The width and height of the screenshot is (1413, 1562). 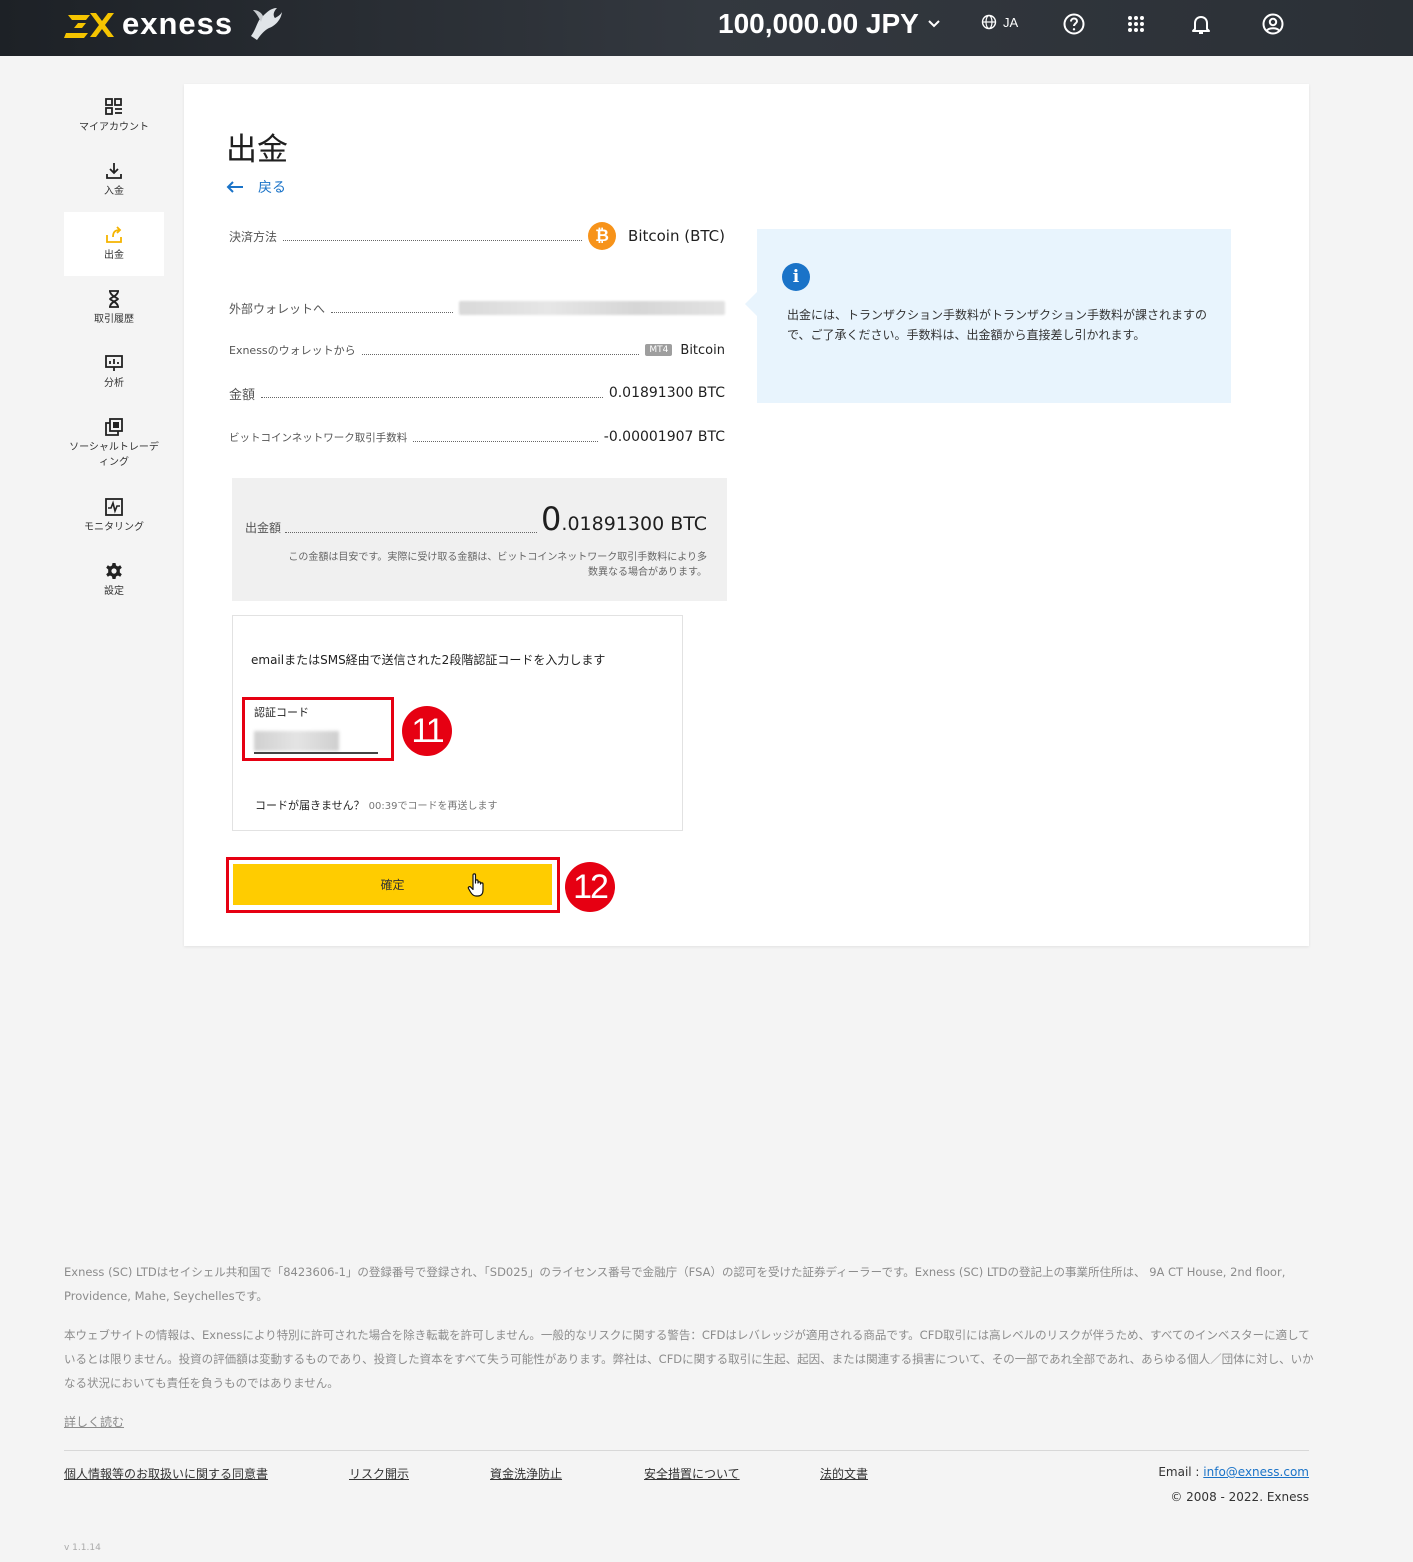 What do you see at coordinates (318, 729) in the screenshot?
I see `annotation-highlight-code` at bounding box center [318, 729].